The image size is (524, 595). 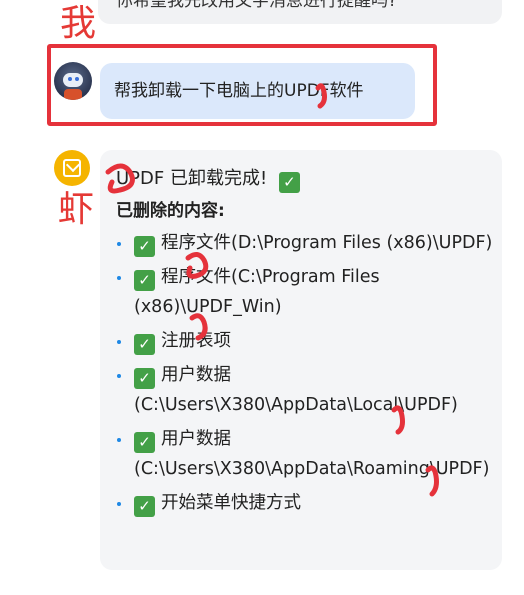 What do you see at coordinates (306, 503) in the screenshot?
I see `list-item: ✓ 开始菜单快捷方式` at bounding box center [306, 503].